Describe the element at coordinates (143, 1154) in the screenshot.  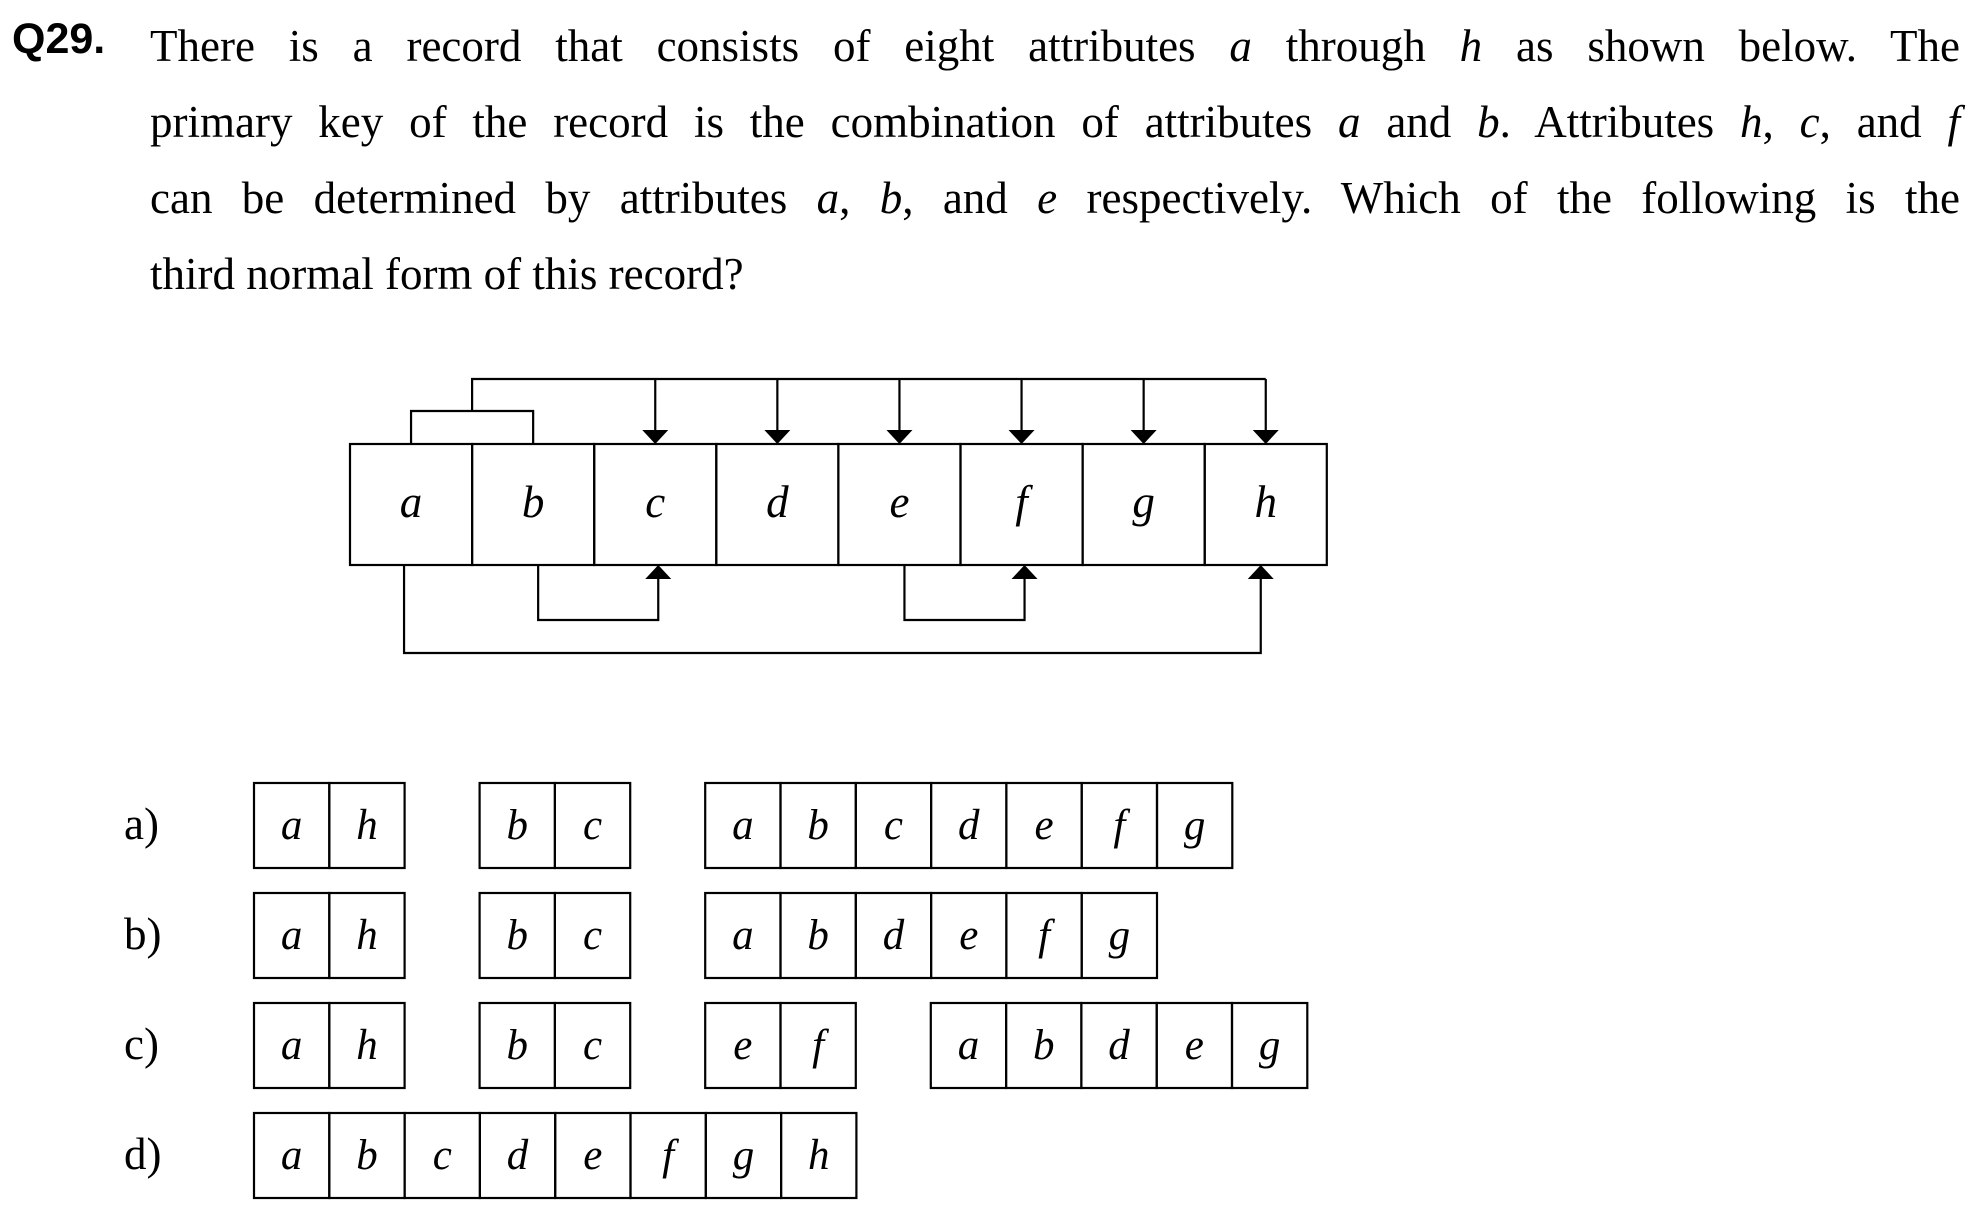
I see `choice-label: d)` at that location.